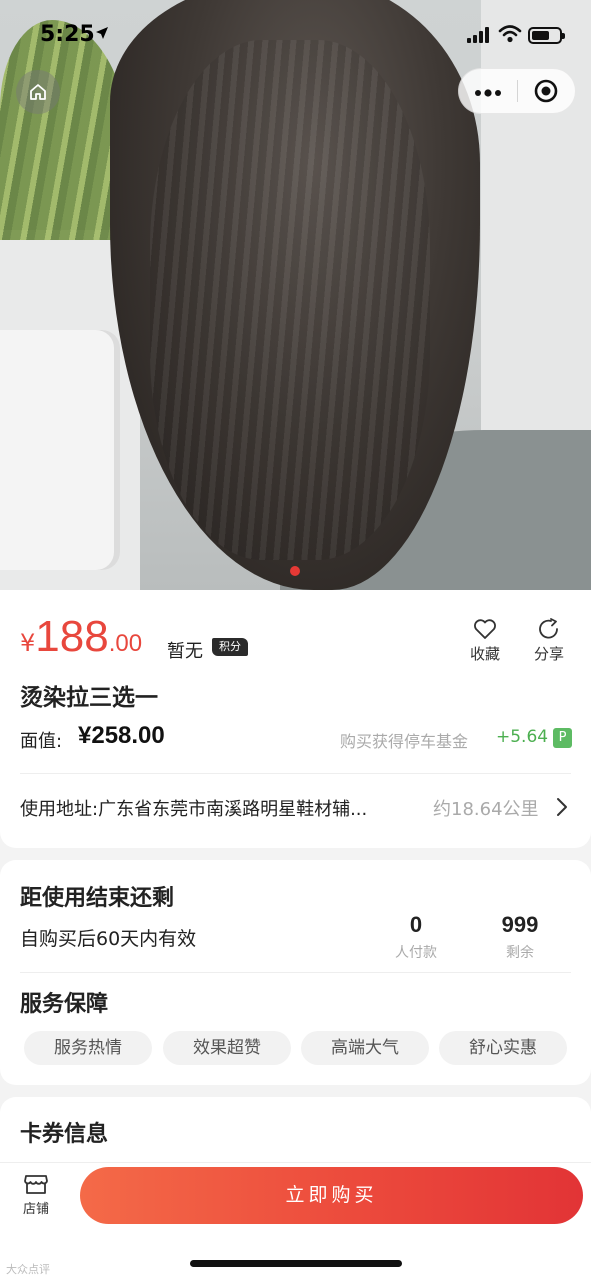 The width and height of the screenshot is (591, 1280). What do you see at coordinates (522, 737) in the screenshot?
I see `parking-fund-value: +5.64` at bounding box center [522, 737].